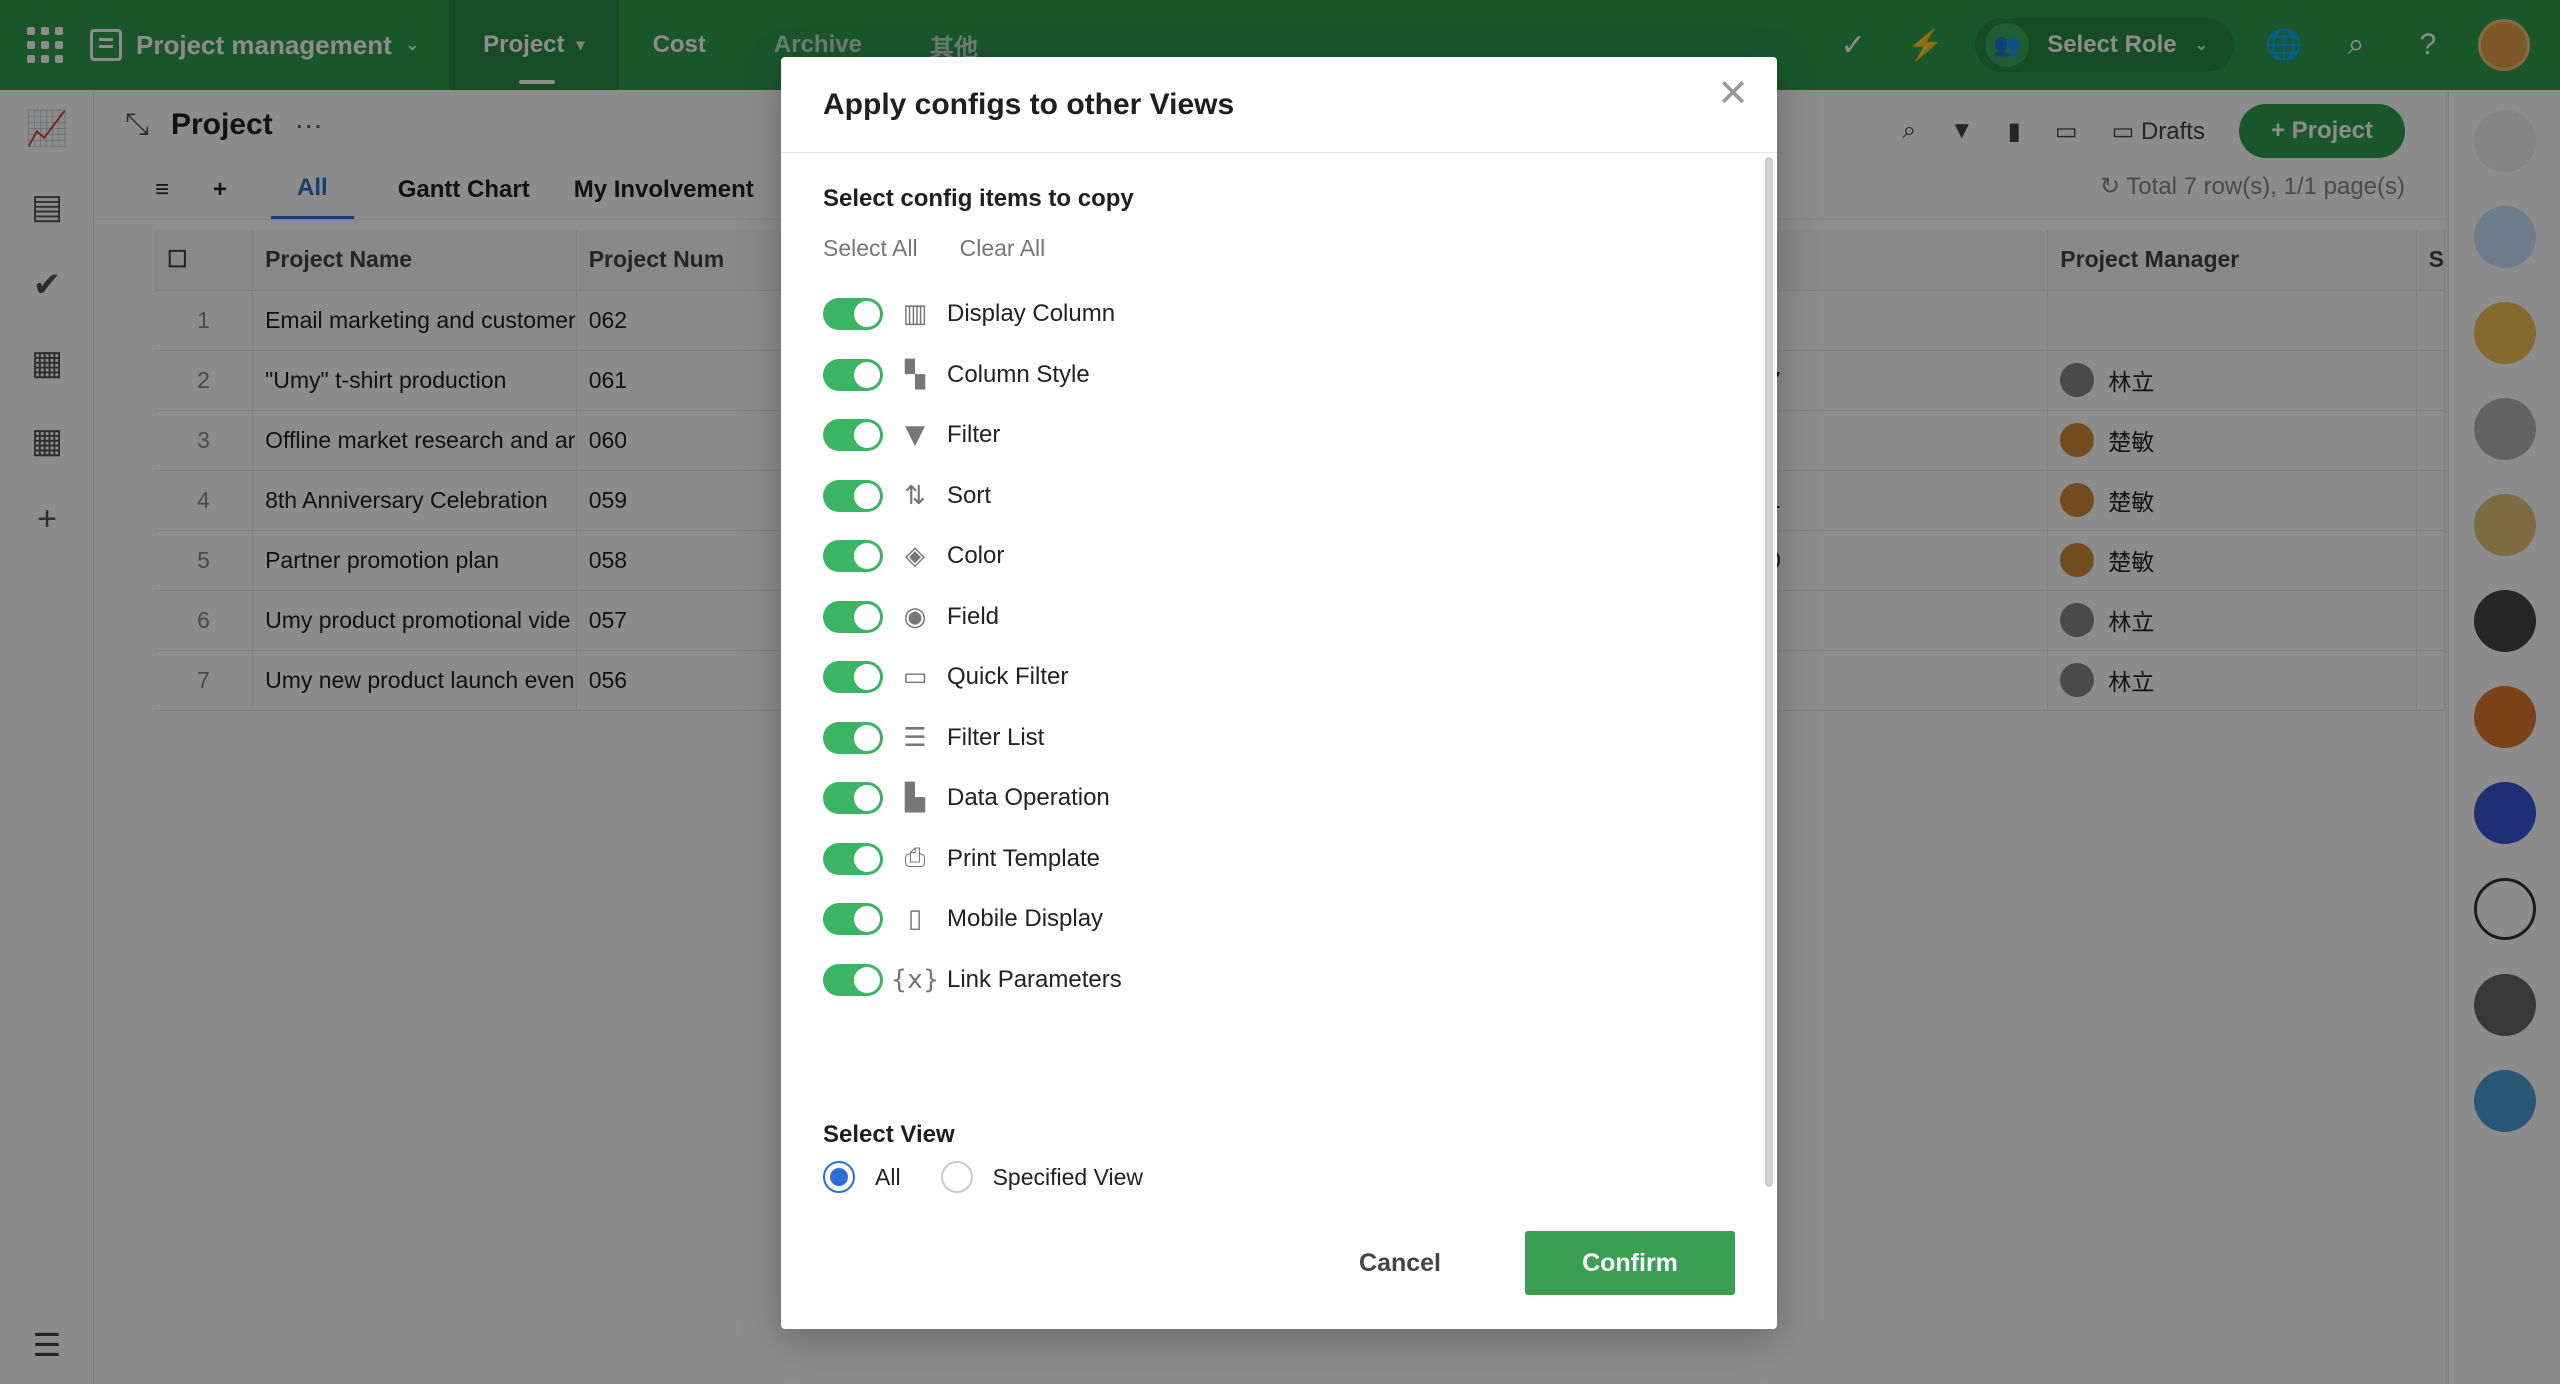  What do you see at coordinates (915, 798) in the screenshot?
I see `data-operation-icon: ▙` at bounding box center [915, 798].